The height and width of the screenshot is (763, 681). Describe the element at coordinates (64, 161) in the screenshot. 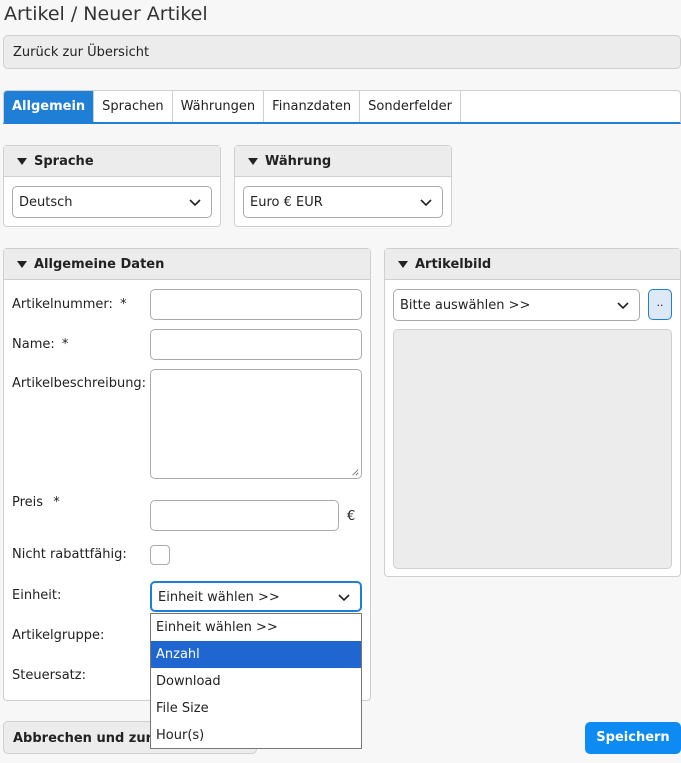

I see `language-panel-title: Sprache` at that location.